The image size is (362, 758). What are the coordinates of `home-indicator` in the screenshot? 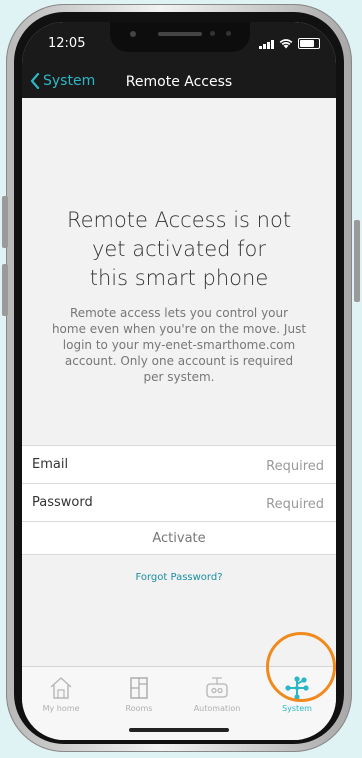 It's located at (179, 730).